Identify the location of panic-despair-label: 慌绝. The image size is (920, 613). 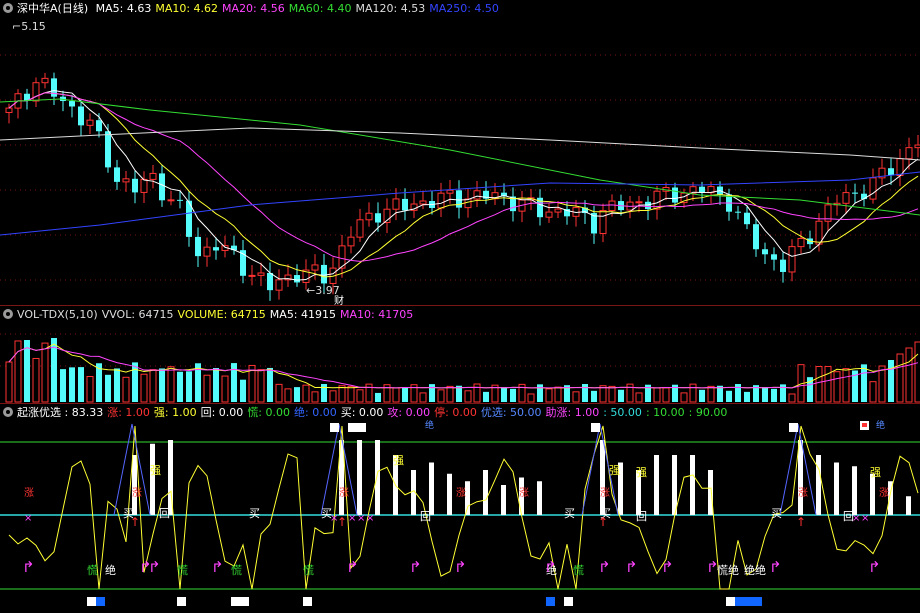
(728, 570).